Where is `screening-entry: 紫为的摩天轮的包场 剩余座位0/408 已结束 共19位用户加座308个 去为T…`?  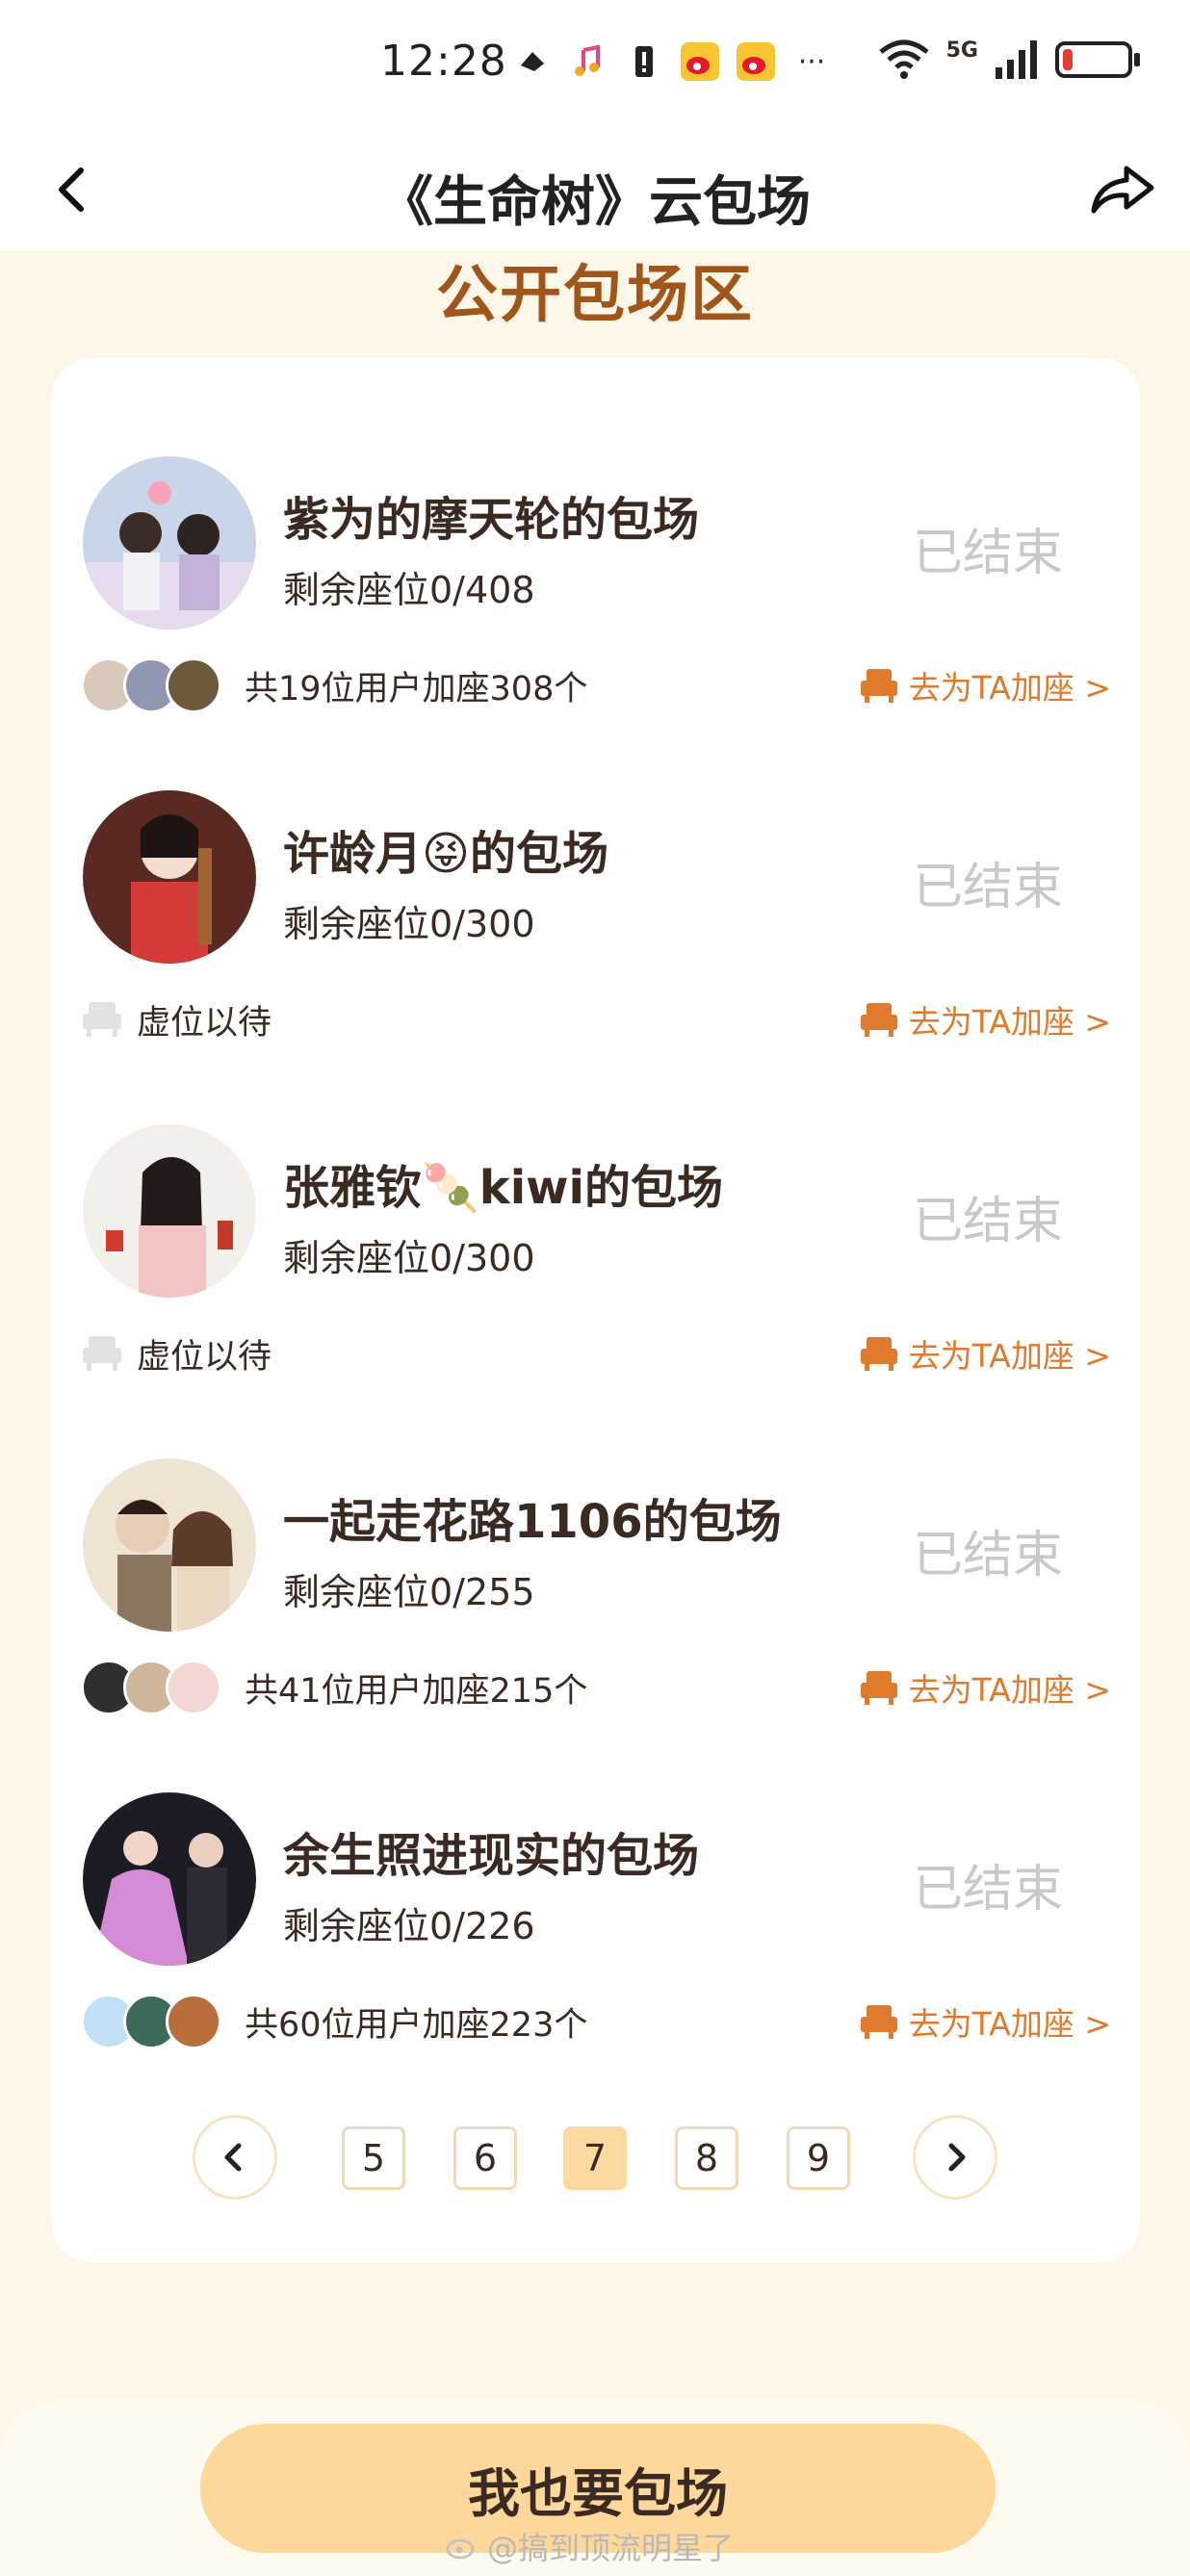
screening-entry: 紫为的摩天轮的包场 剩余座位0/408 已结束 共19位用户加座308个 去为T… is located at coordinates (596, 535).